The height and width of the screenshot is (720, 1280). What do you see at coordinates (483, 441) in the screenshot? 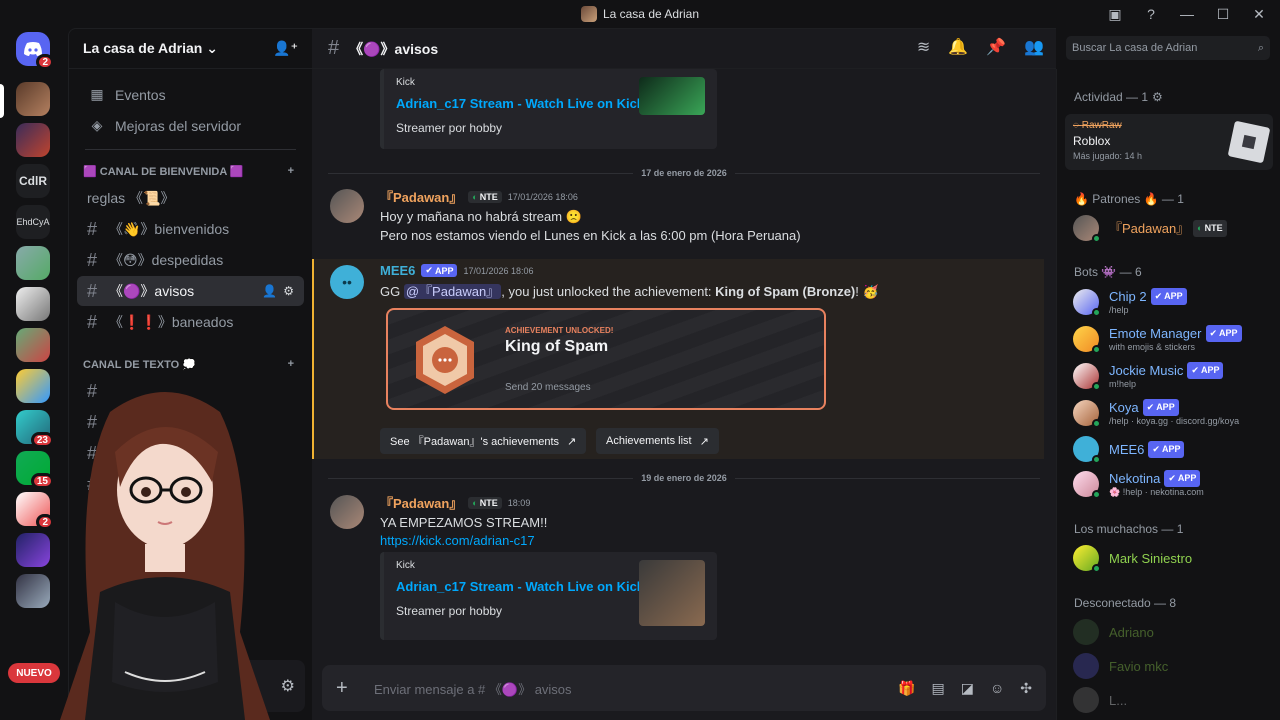
I see `see-achievements-button: See 『Padawan』's achievements ↗` at bounding box center [483, 441].